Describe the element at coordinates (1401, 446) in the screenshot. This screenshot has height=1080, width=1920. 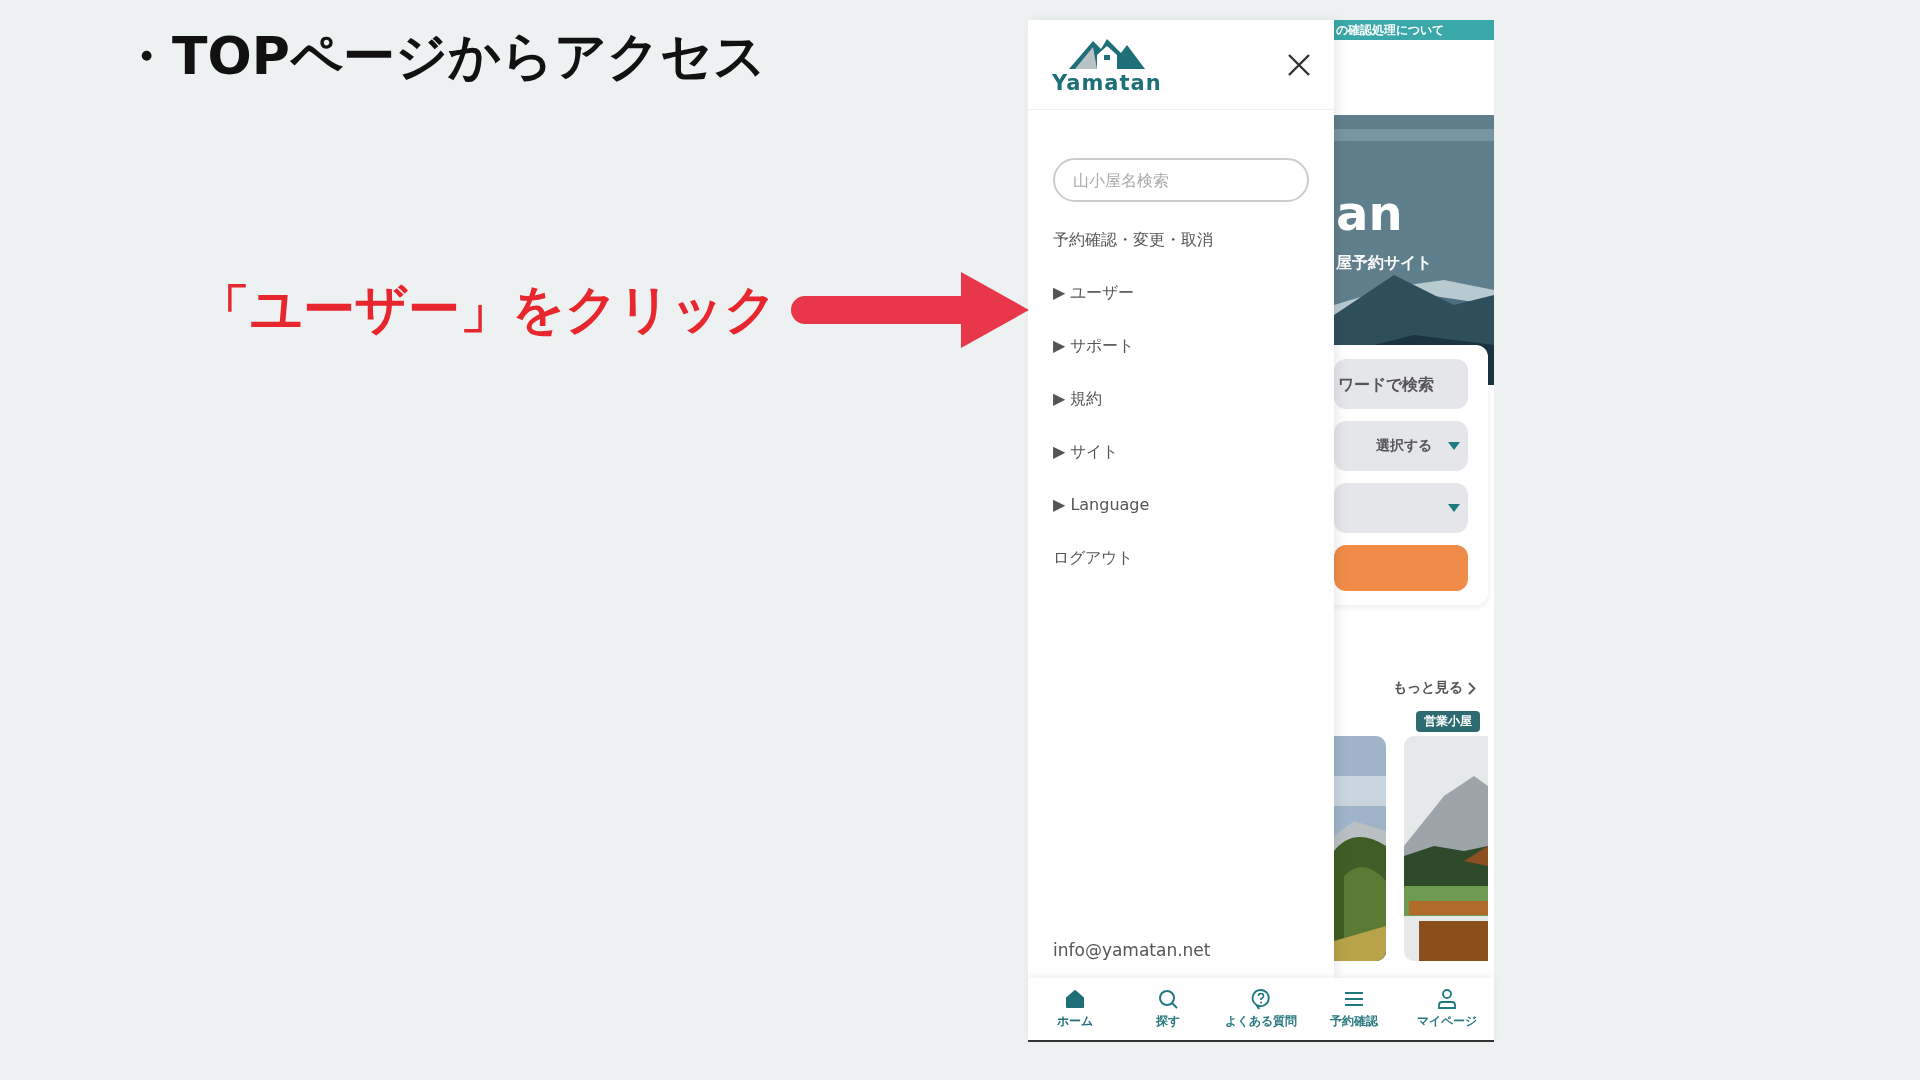
I see `area-select: 選択する` at that location.